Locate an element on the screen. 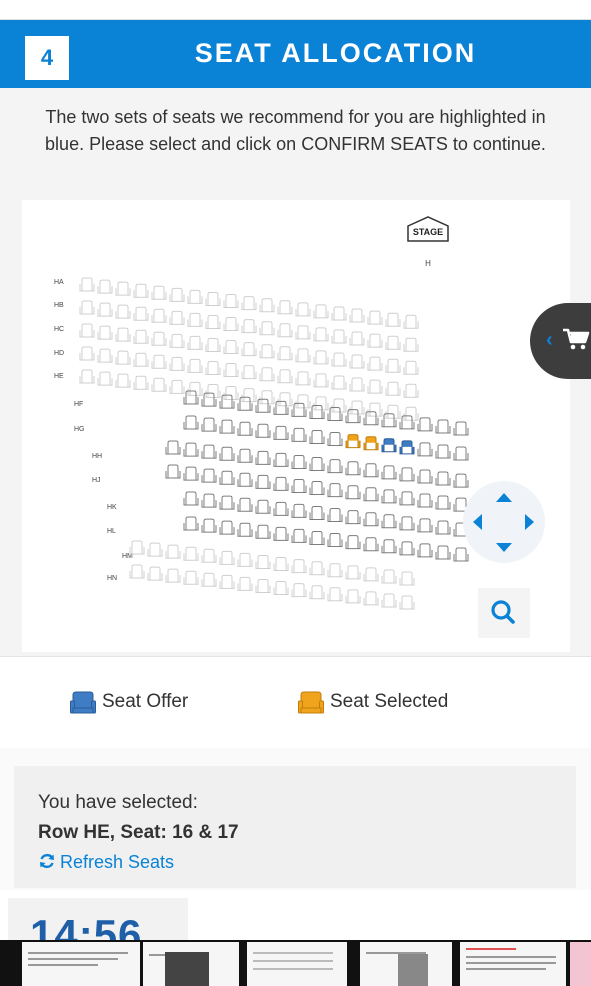 This screenshot has height=986, width=591. arrow-up-icon is located at coordinates (504, 497).